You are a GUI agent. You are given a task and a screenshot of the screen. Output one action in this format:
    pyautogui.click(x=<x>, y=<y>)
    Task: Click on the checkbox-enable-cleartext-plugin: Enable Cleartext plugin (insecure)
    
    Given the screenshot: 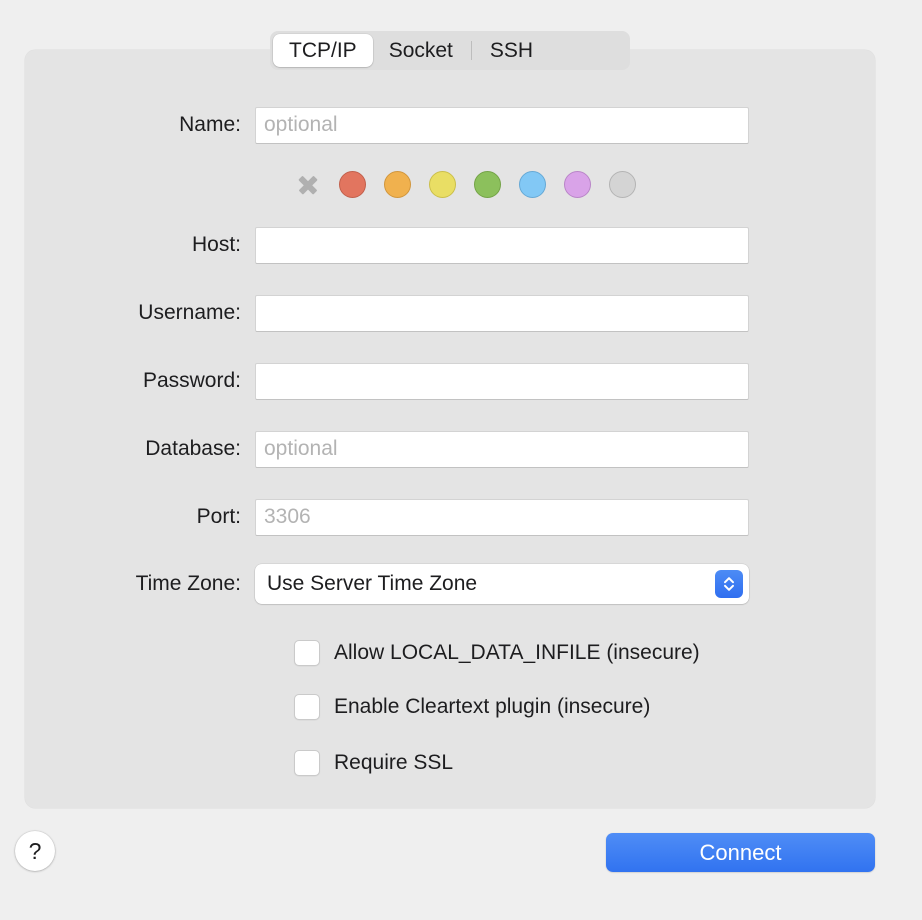 What is the action you would take?
    pyautogui.click(x=472, y=707)
    